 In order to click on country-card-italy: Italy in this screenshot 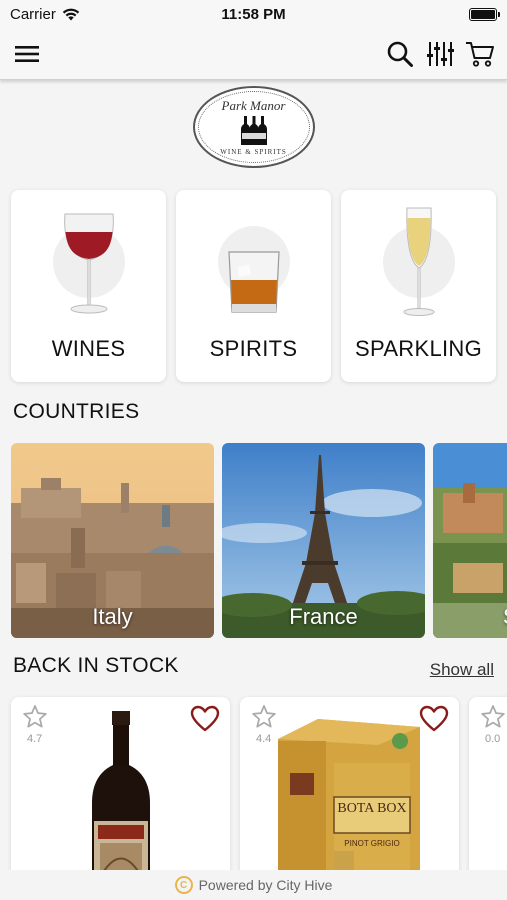, I will do `click(112, 540)`.